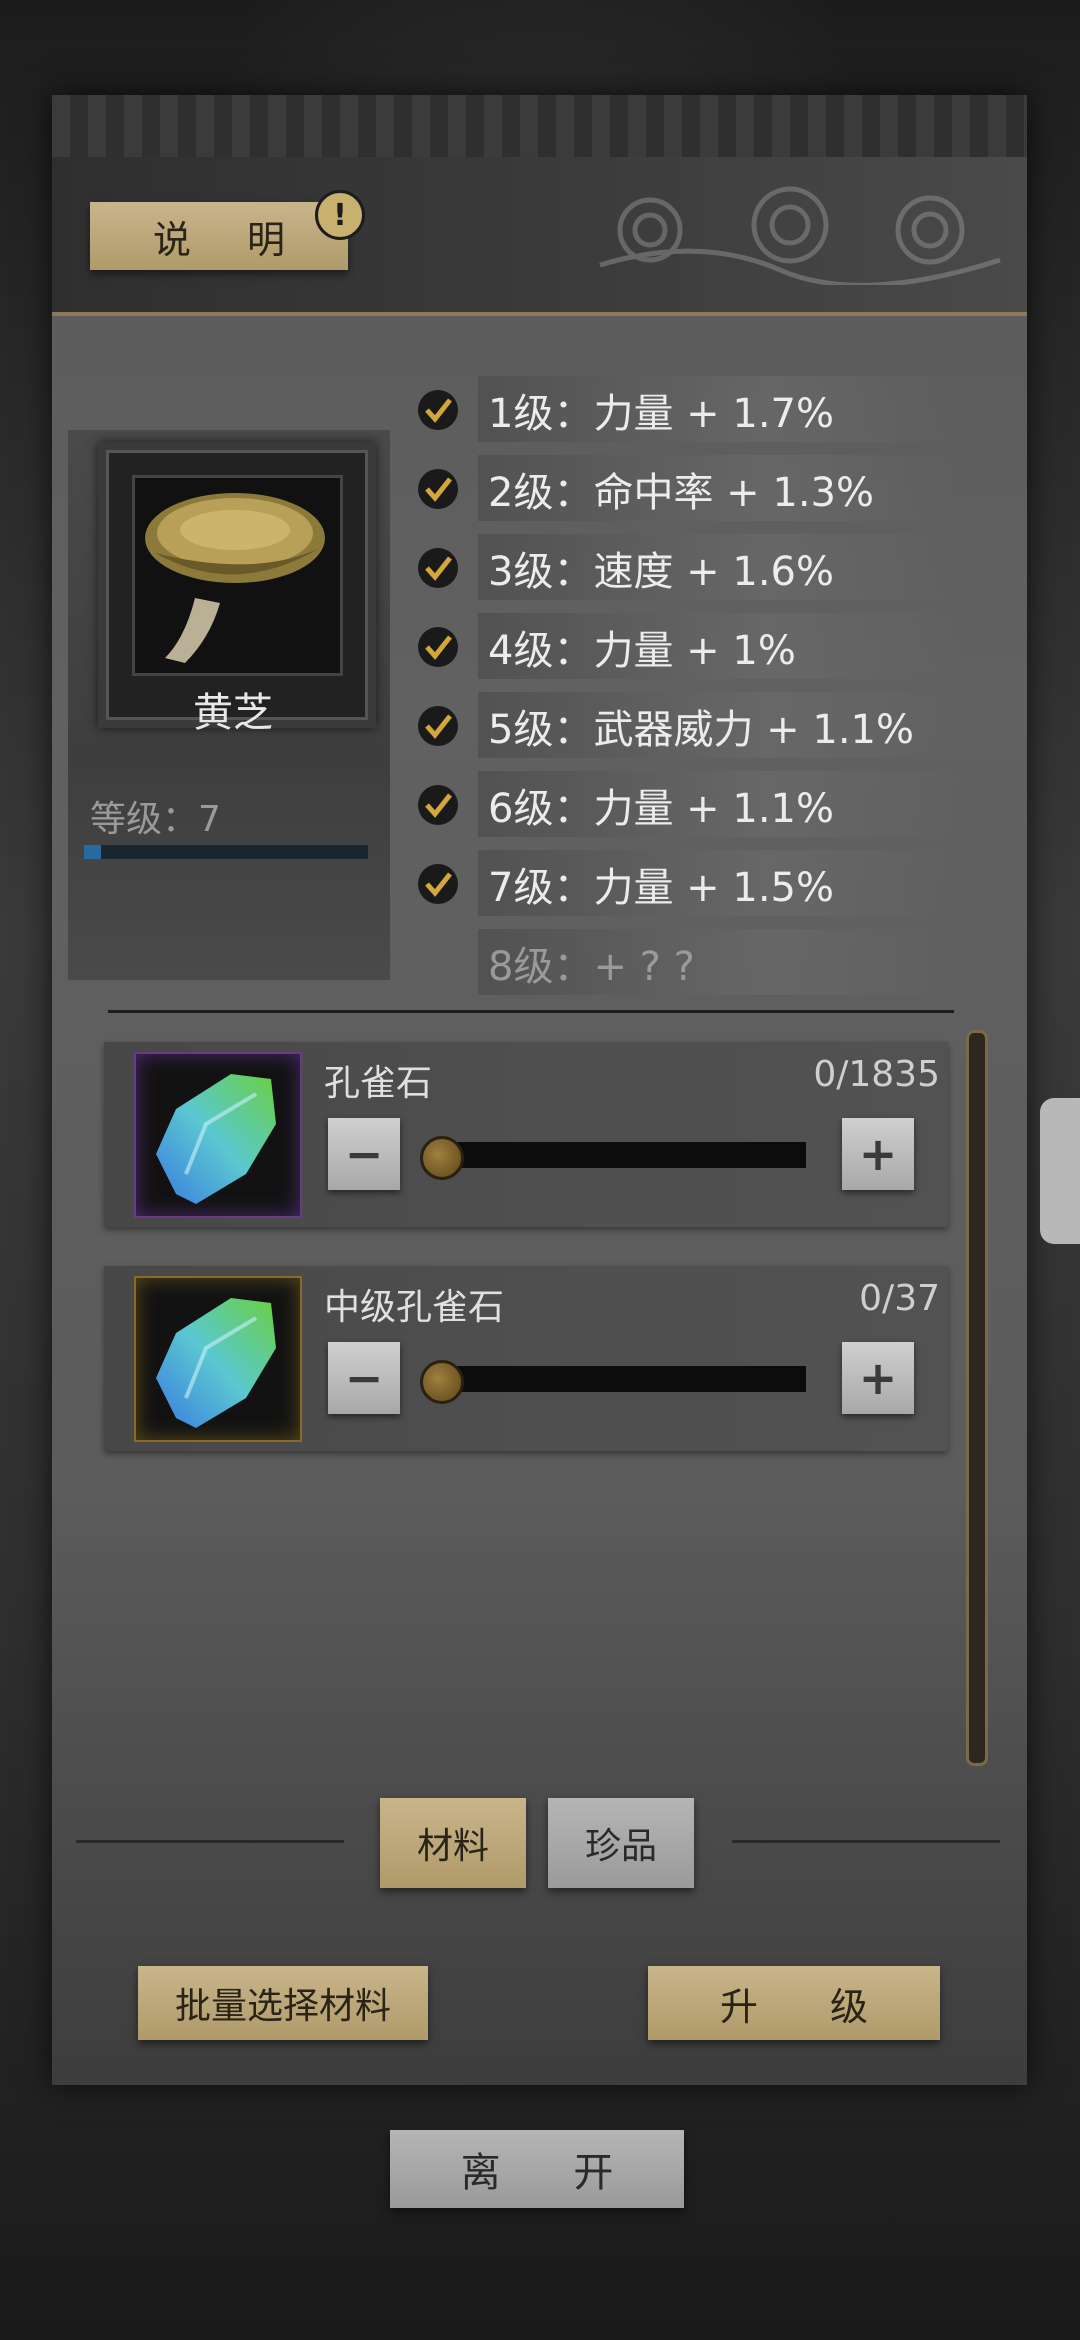 The height and width of the screenshot is (2340, 1080). Describe the element at coordinates (977, 1398) in the screenshot. I see `material-list-scrollbar` at that location.